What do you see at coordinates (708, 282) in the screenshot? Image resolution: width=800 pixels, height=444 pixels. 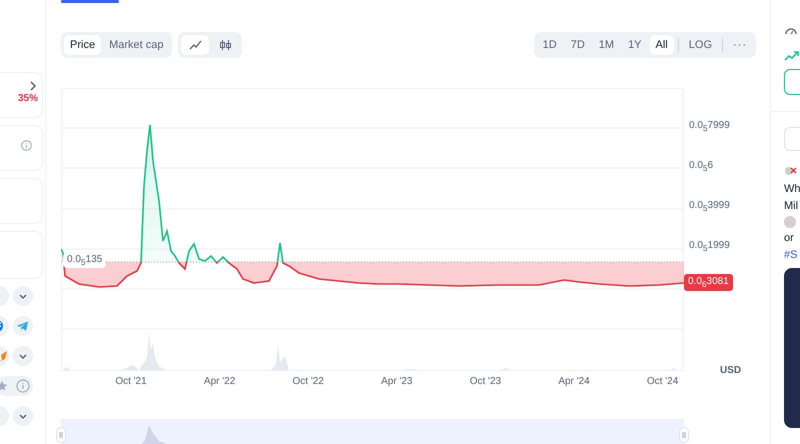 I see `current-price-label: 0.0$_{6}$3081` at bounding box center [708, 282].